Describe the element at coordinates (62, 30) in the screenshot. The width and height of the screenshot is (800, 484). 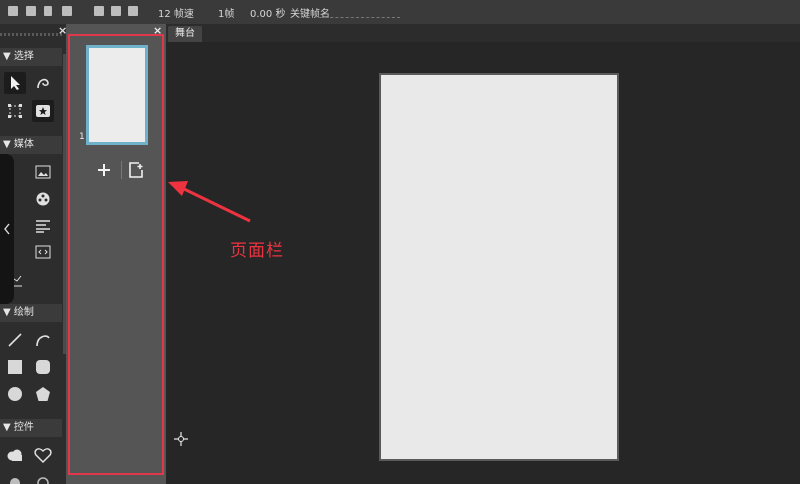
I see `close-icon: ×` at that location.